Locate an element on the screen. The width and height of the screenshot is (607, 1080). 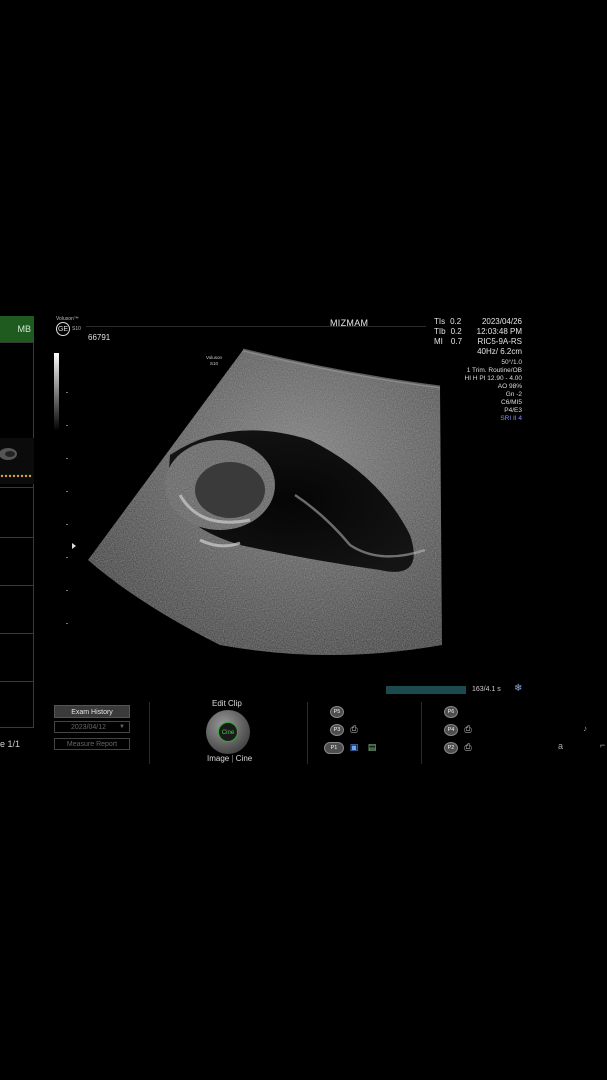
tis-label: TIs is located at coordinates (440, 321).